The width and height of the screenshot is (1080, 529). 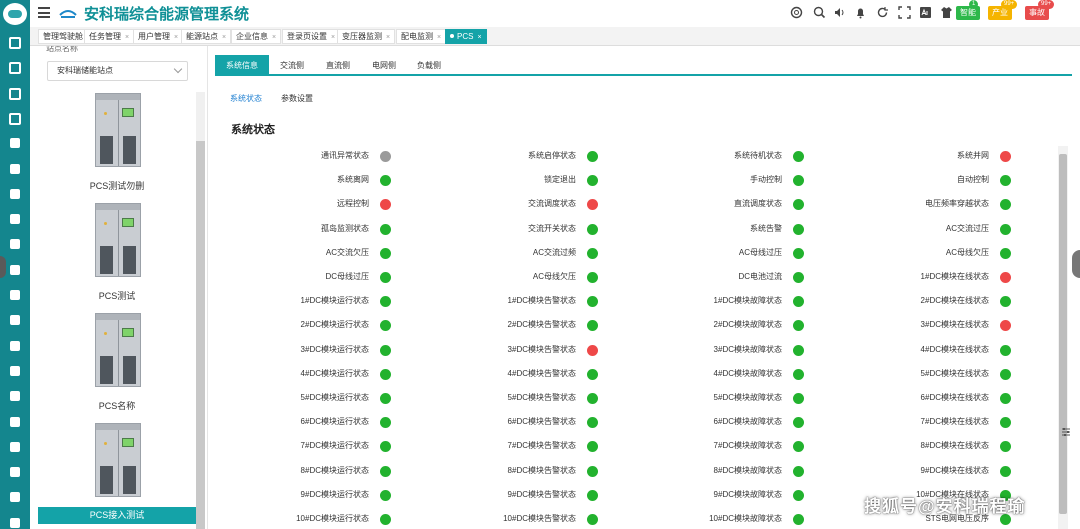 What do you see at coordinates (246, 98) in the screenshot?
I see `inner-tab-0: 系统状态` at bounding box center [246, 98].